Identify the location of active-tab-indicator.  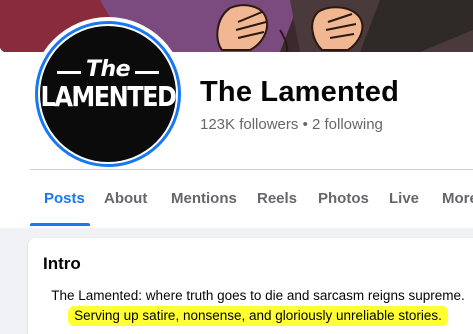
(60, 224).